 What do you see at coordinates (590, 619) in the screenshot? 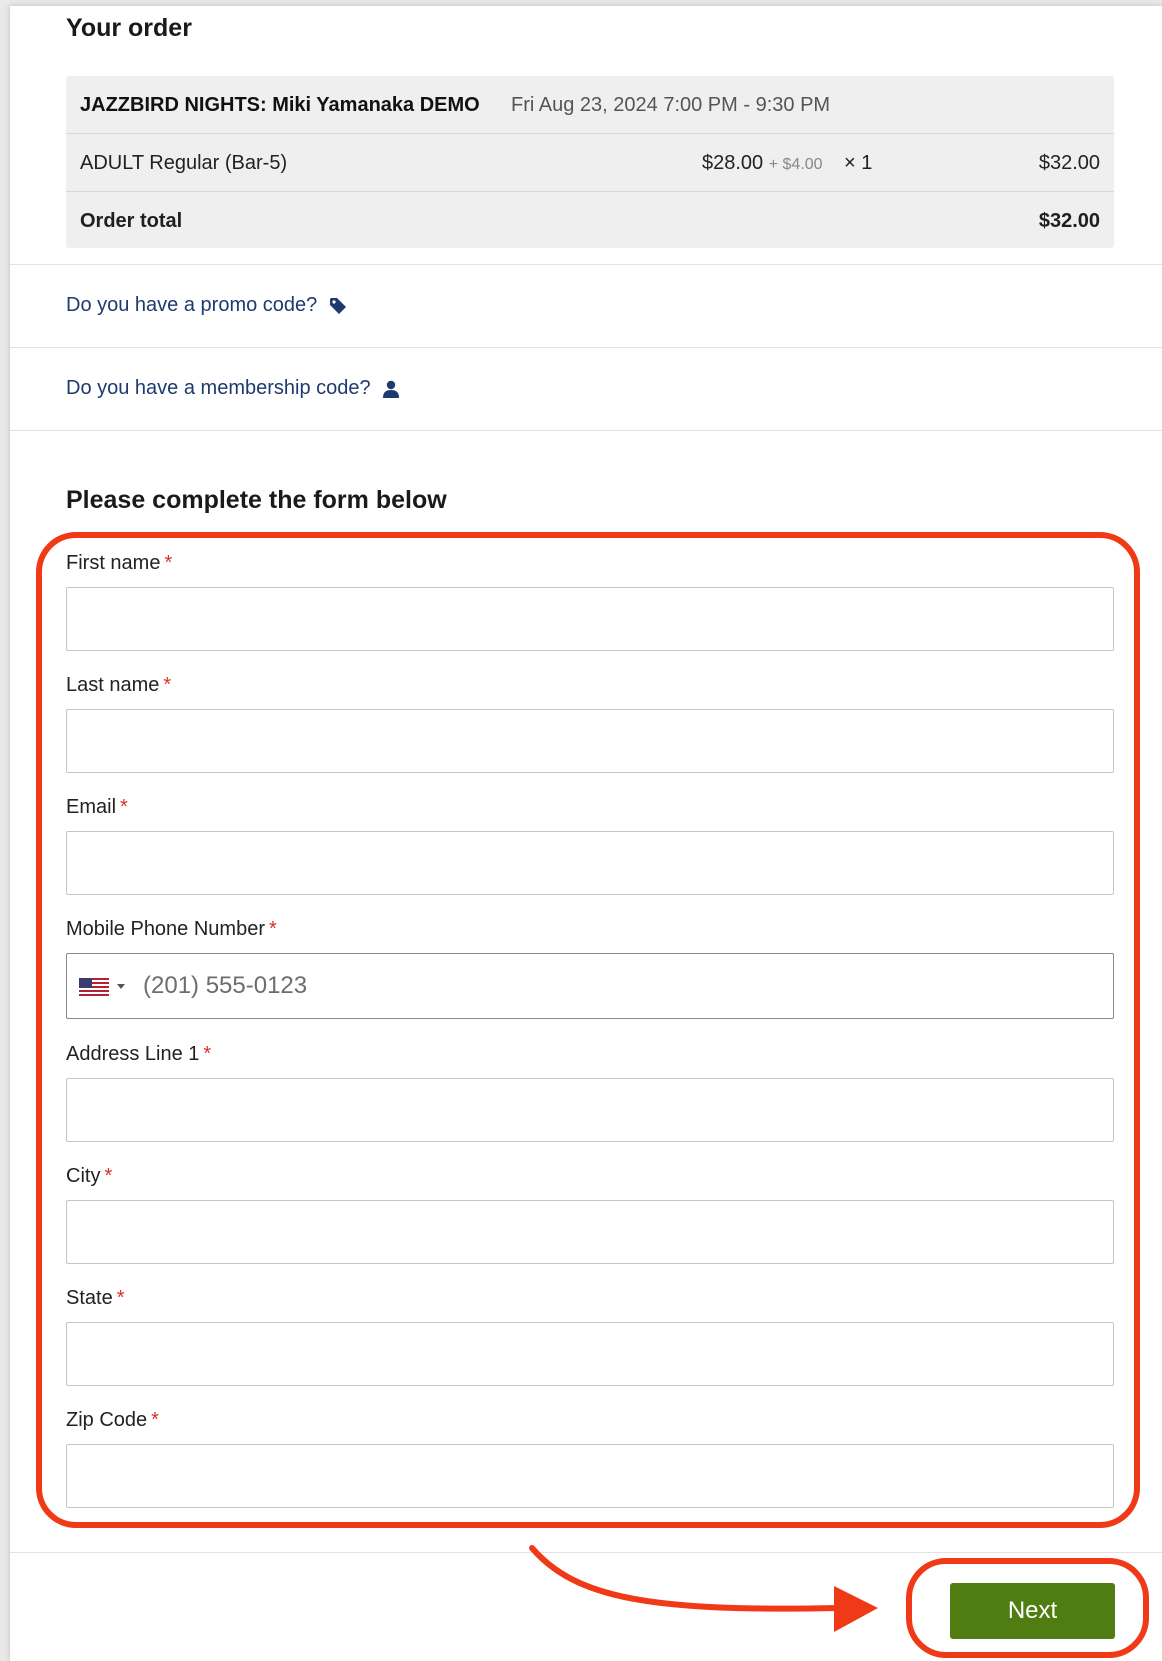
I see `first-name-input` at bounding box center [590, 619].